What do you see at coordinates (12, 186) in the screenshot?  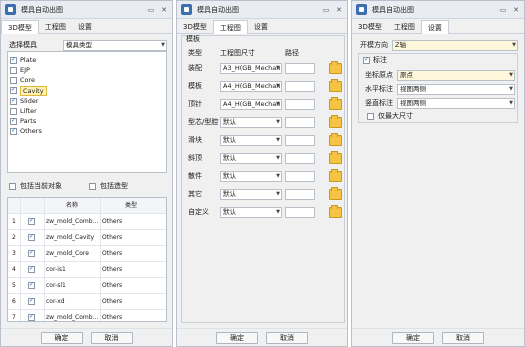 I see `include-current-checkbox` at bounding box center [12, 186].